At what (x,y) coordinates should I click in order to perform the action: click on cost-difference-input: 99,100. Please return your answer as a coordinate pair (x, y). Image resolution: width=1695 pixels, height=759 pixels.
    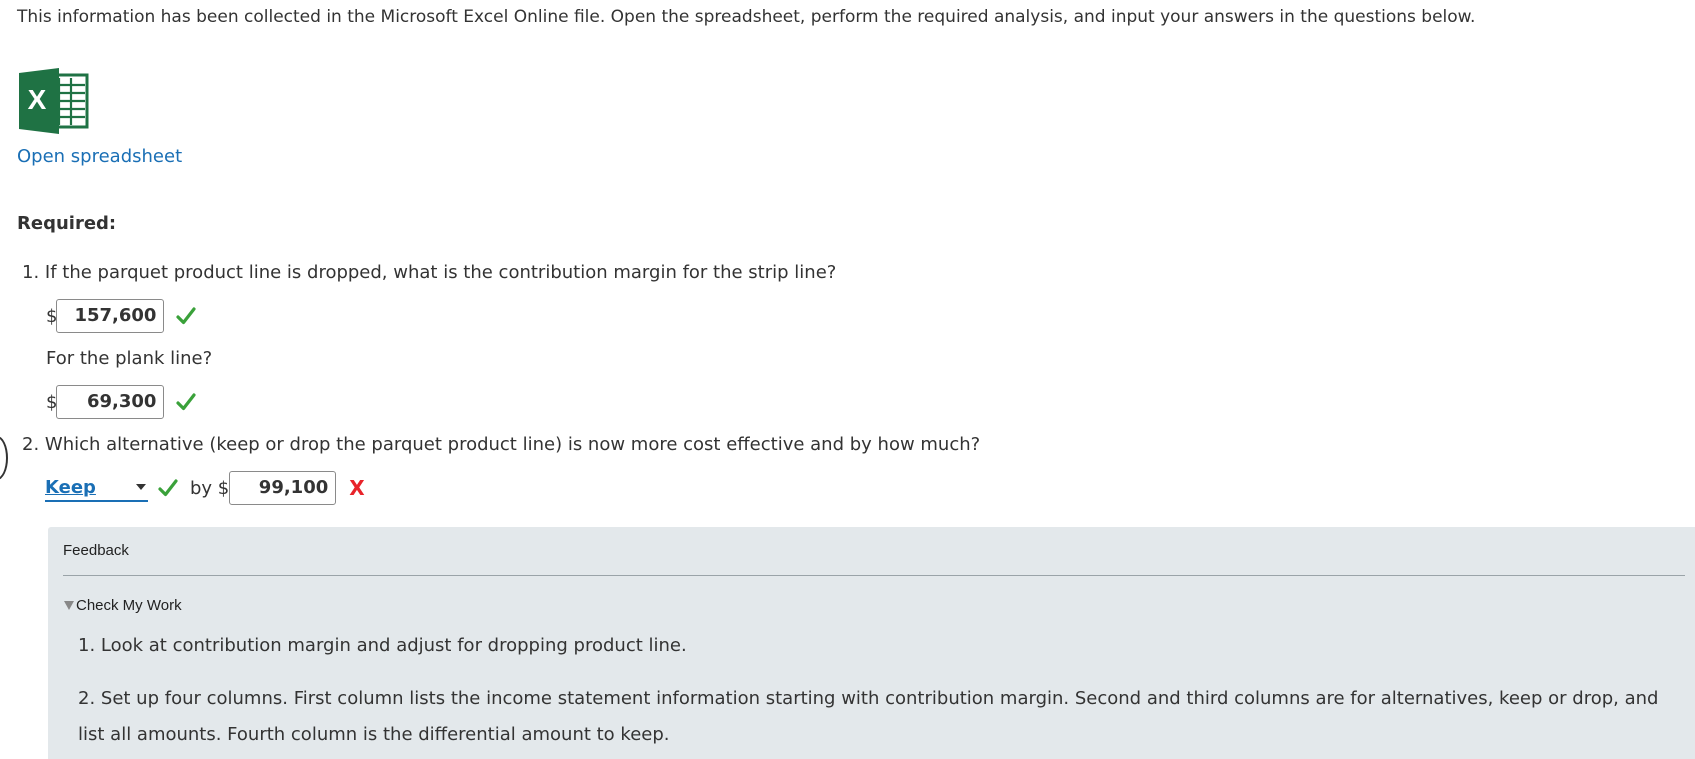
    Looking at the image, I should click on (283, 488).